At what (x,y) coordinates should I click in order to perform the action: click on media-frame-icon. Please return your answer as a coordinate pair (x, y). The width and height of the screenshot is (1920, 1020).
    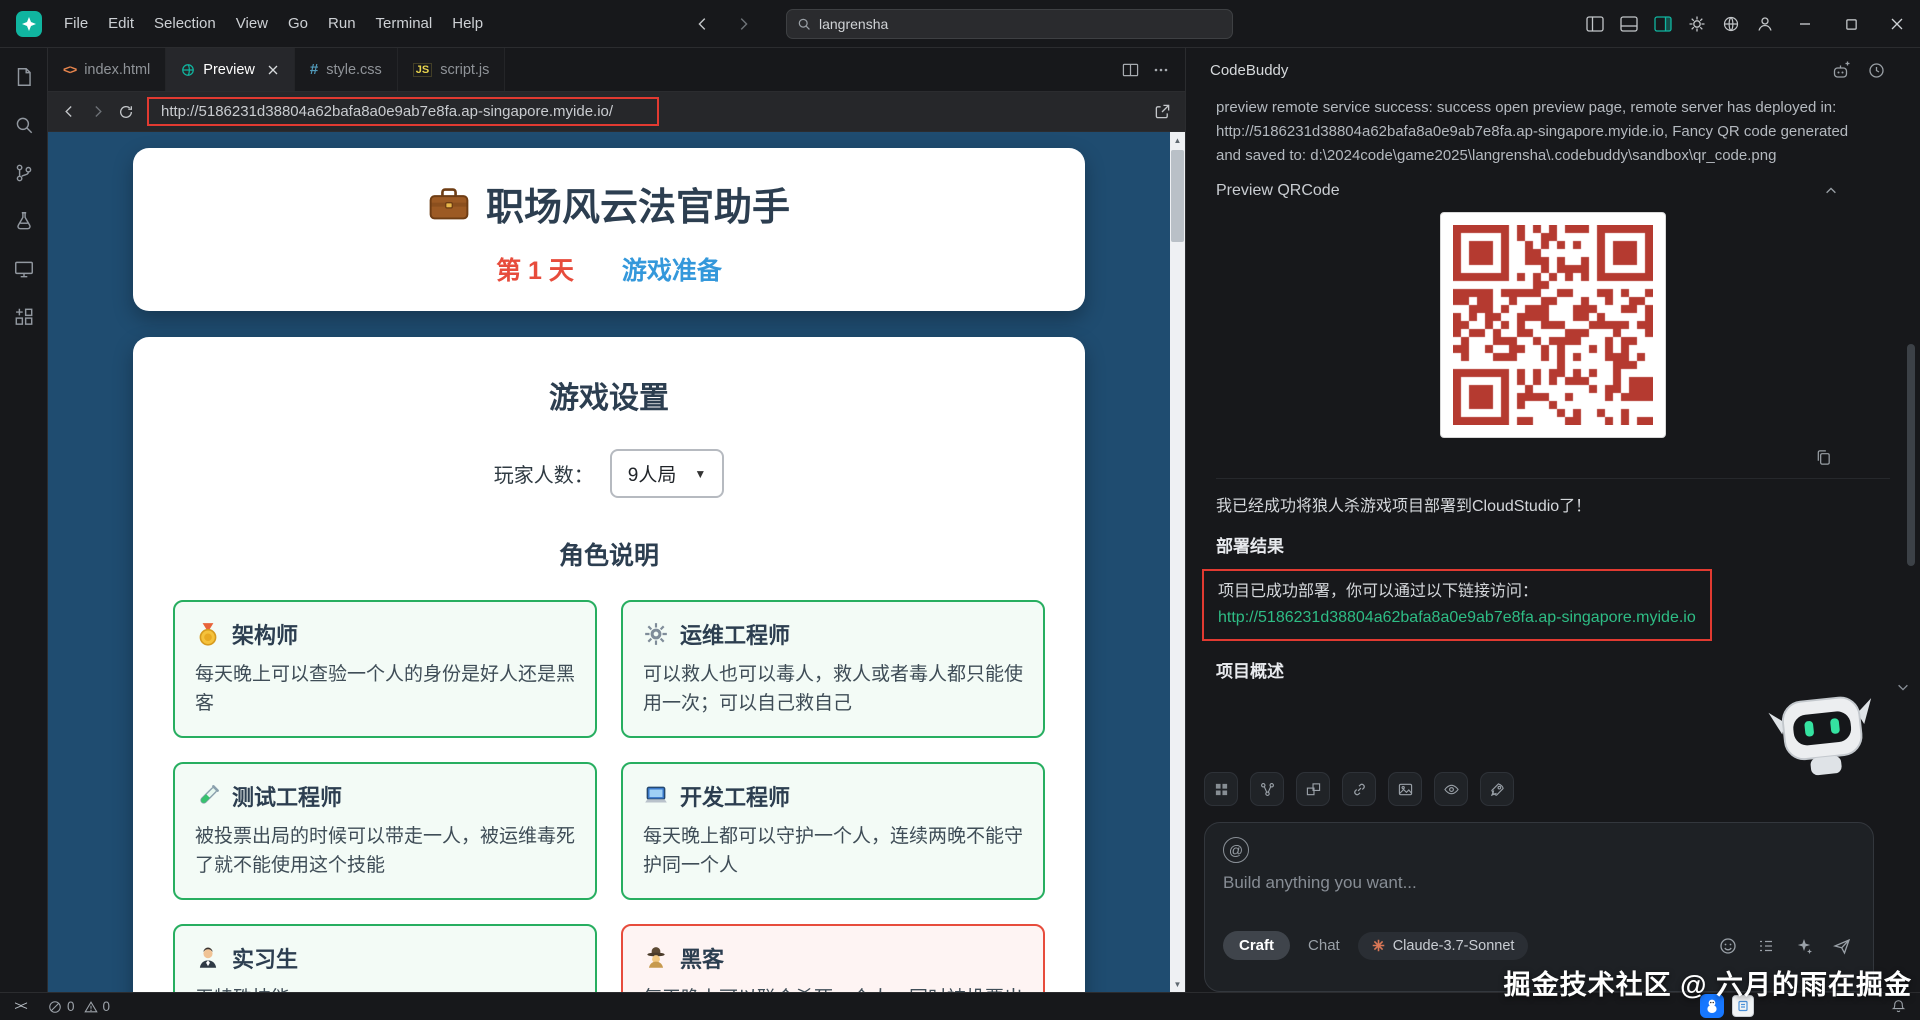
    Looking at the image, I should click on (1405, 789).